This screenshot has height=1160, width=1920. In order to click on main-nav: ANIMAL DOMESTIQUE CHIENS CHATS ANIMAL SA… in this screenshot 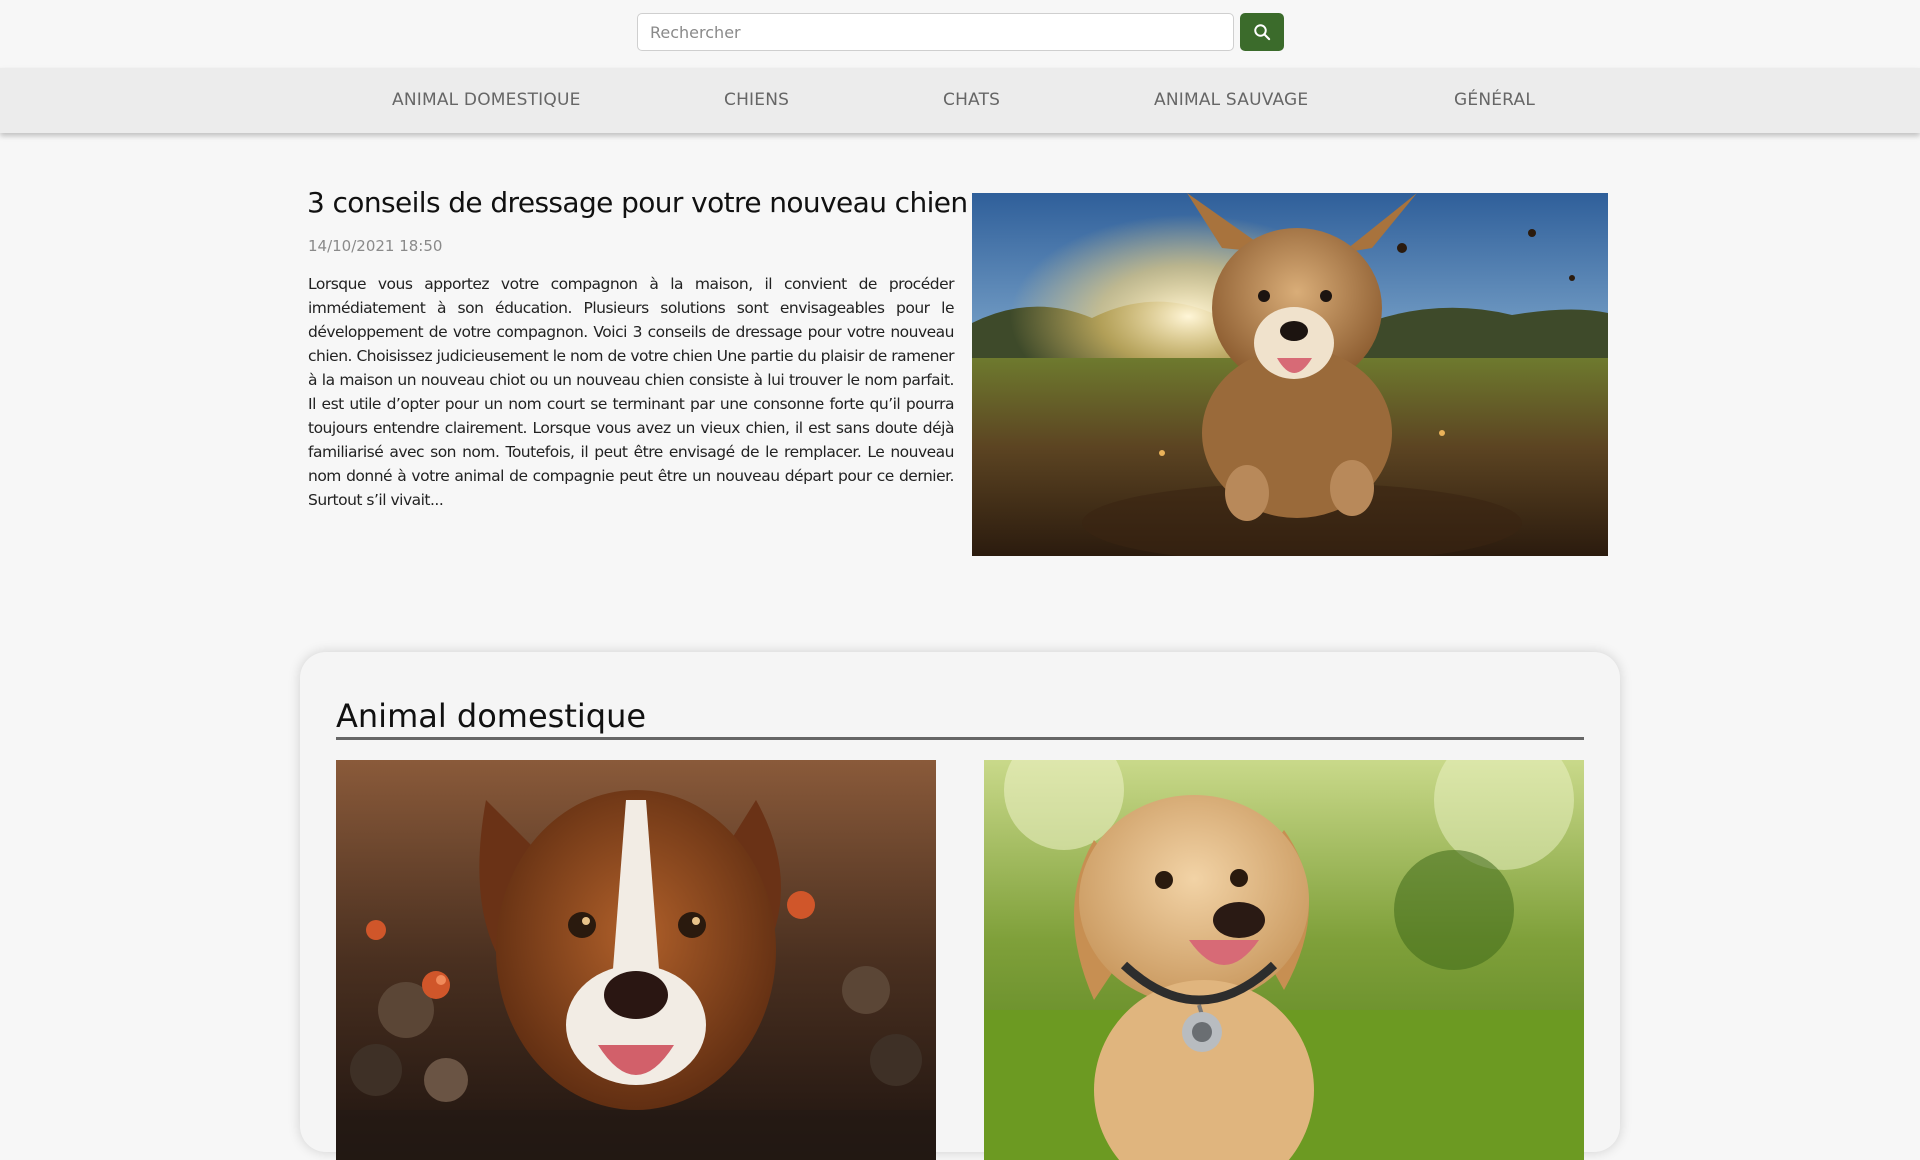, I will do `click(960, 100)`.